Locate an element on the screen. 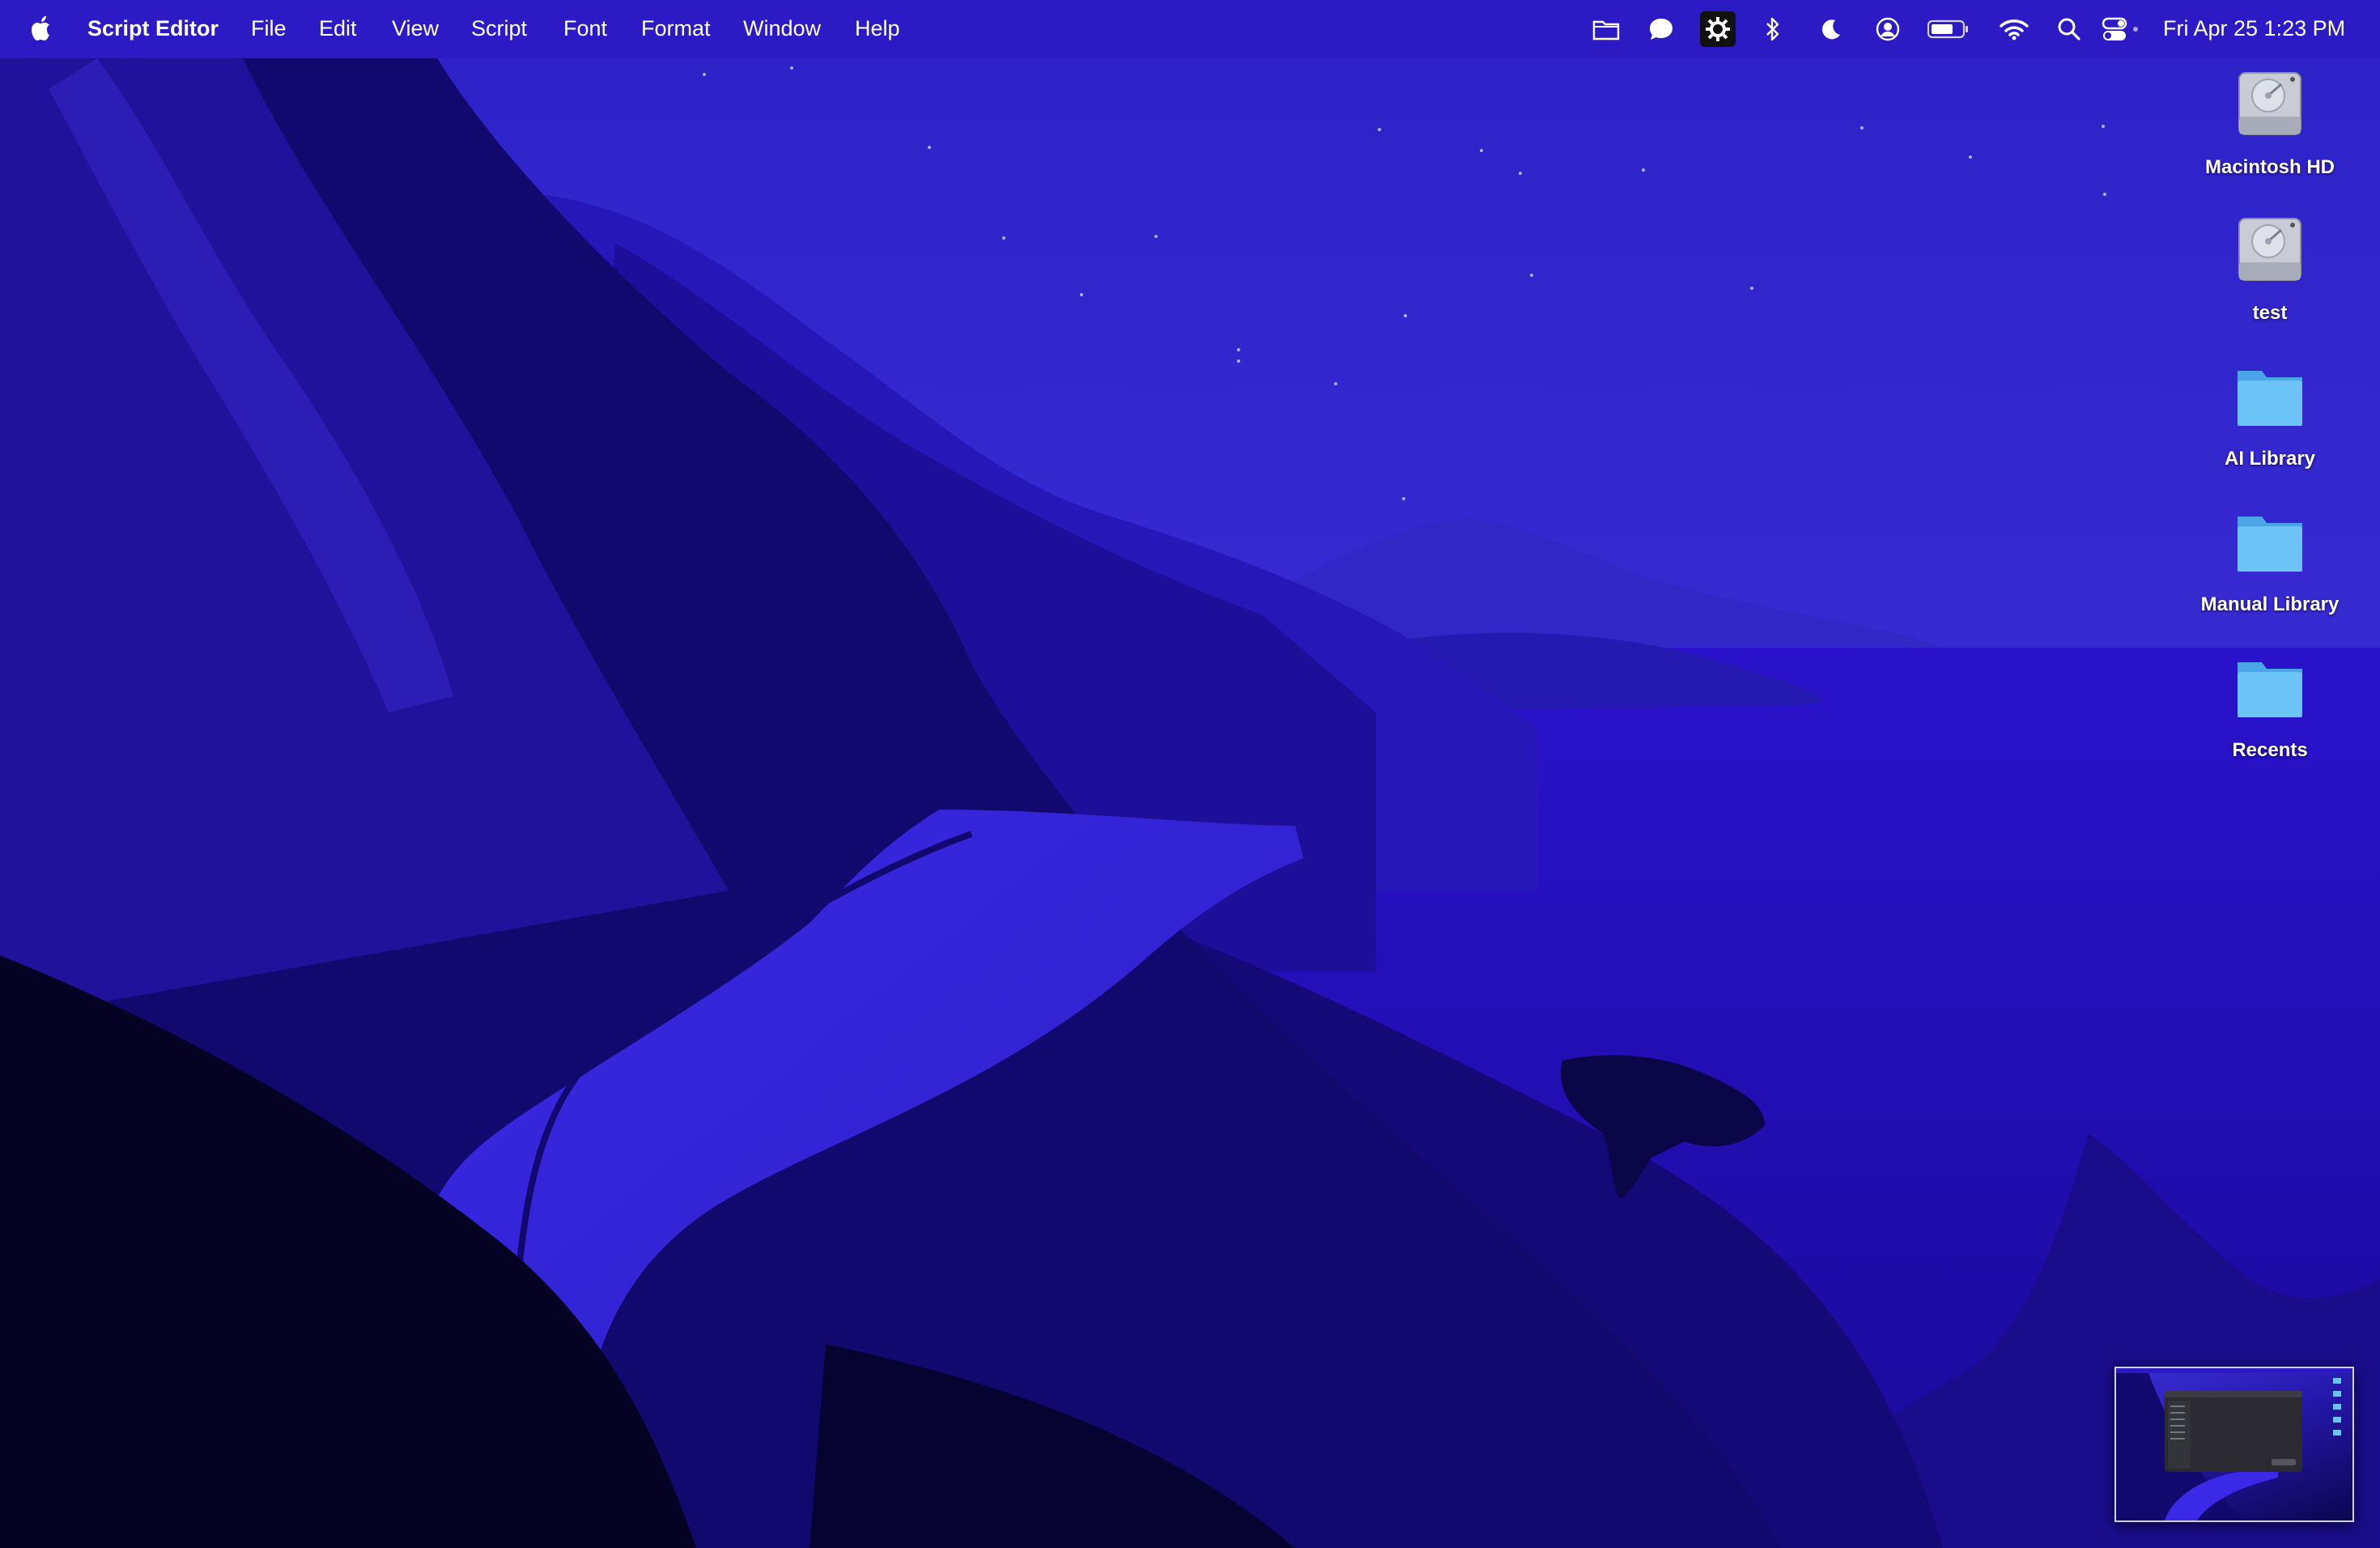 The image size is (2380, 1548). menu-file: File is located at coordinates (269, 29).